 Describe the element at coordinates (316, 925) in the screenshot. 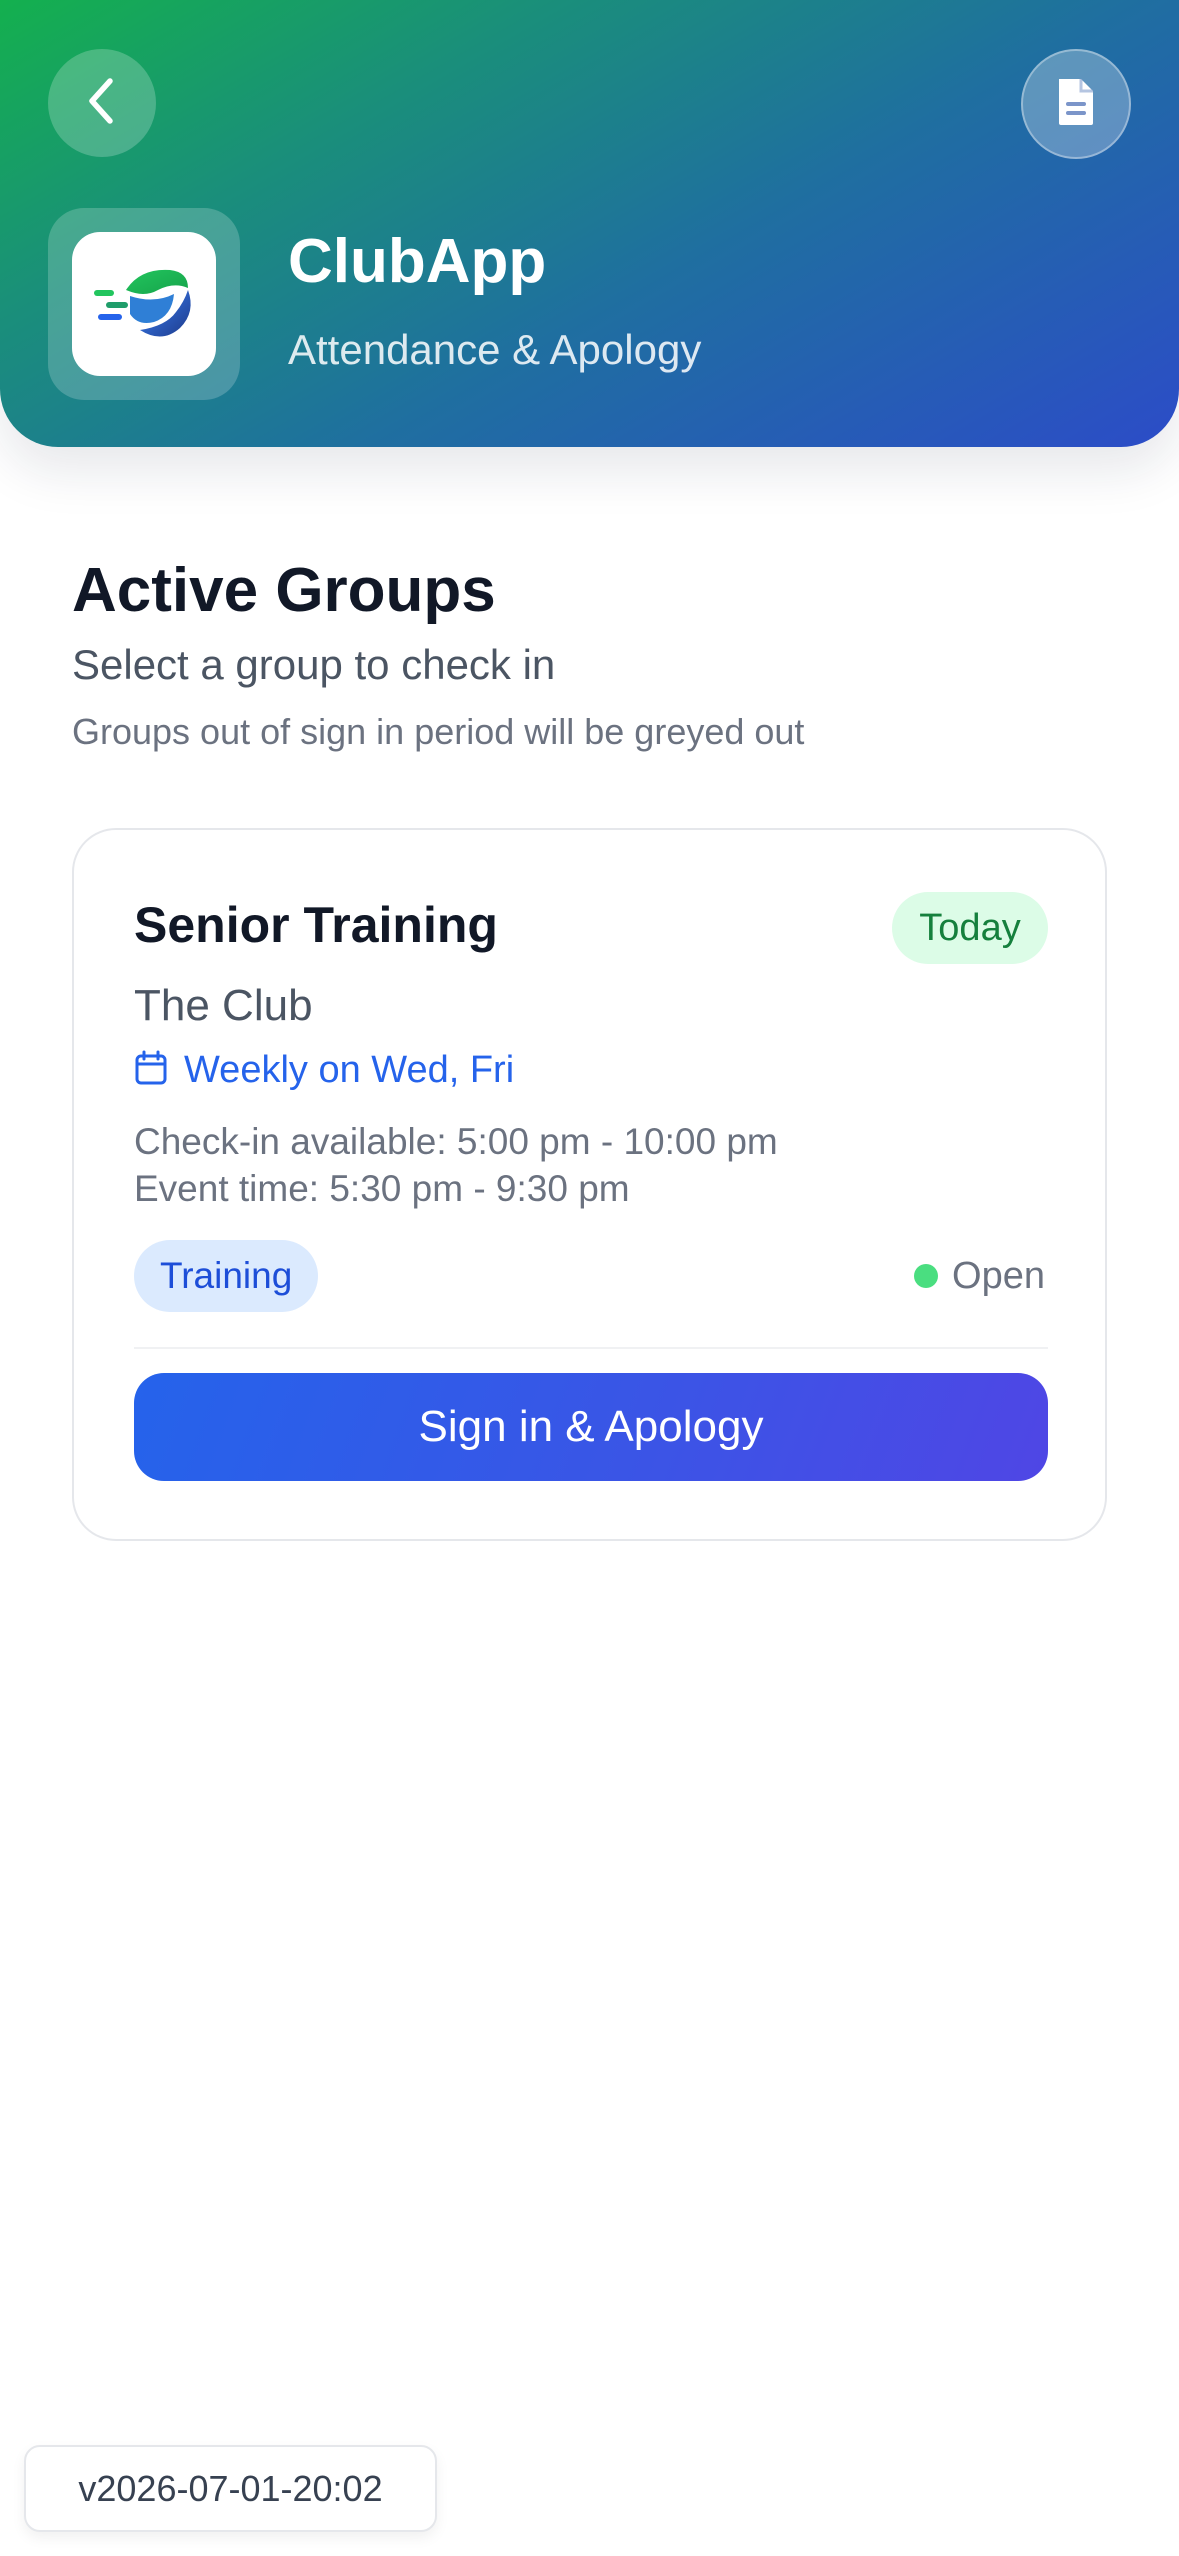

I see `group-name: Senior Training` at that location.